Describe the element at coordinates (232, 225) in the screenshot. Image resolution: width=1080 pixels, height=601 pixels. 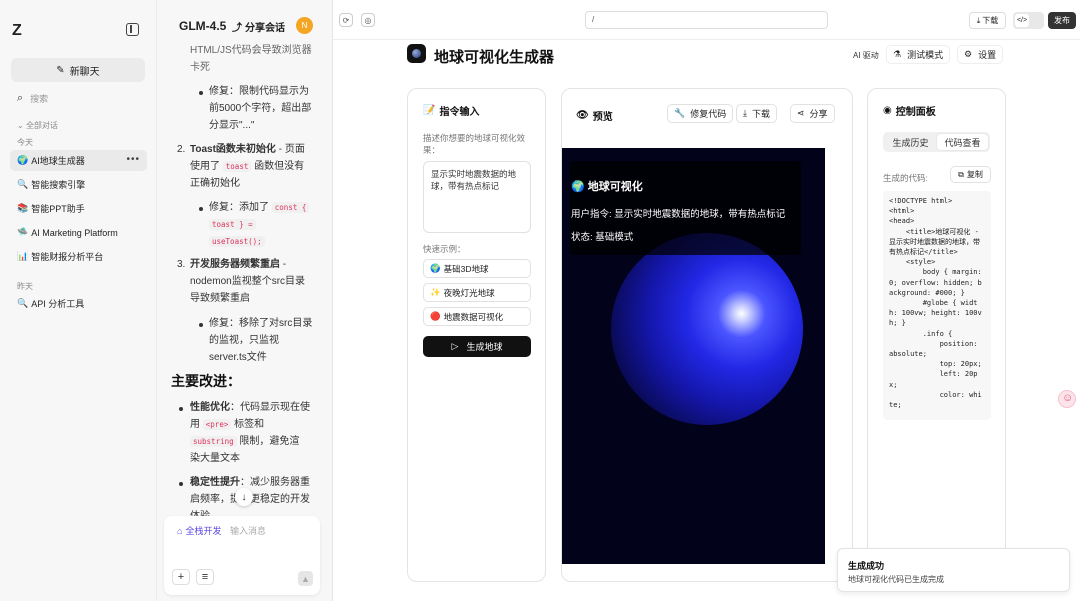
I see `chat-text: toast } =` at that location.